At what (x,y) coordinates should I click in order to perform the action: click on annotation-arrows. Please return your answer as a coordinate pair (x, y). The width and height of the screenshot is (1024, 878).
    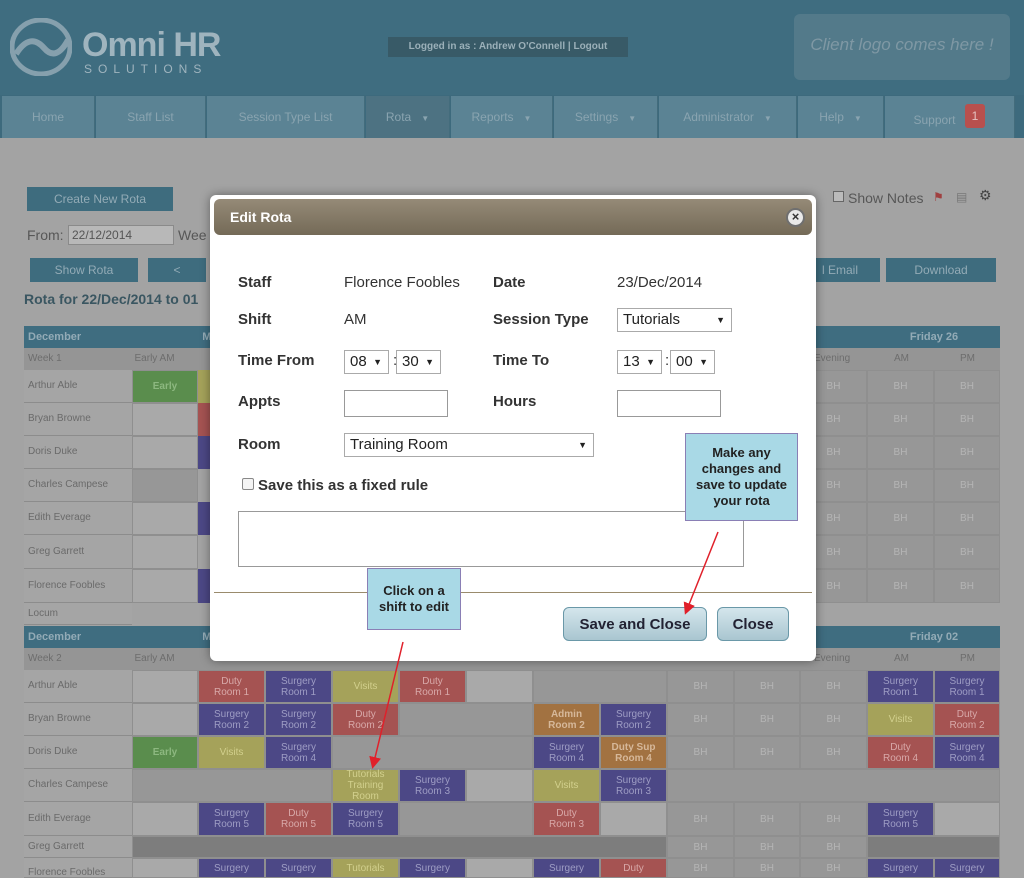
    Looking at the image, I should click on (544, 650).